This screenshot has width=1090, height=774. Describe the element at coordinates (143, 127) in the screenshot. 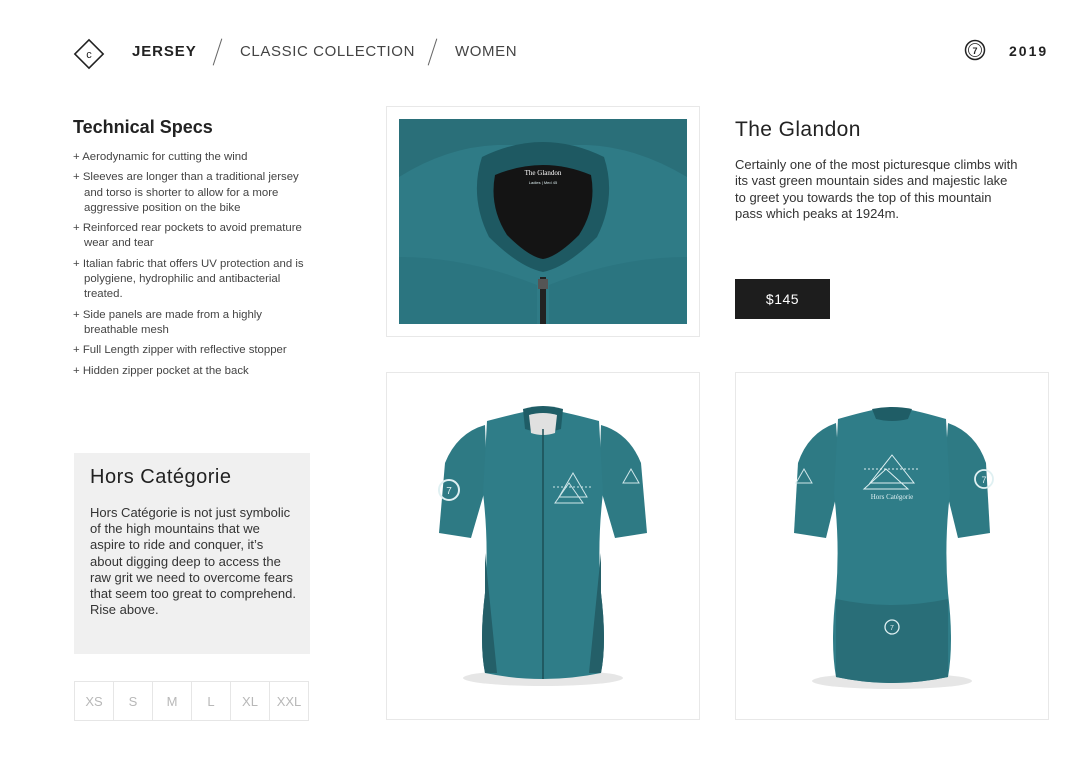

I see `specs-title: Technical Specs` at that location.